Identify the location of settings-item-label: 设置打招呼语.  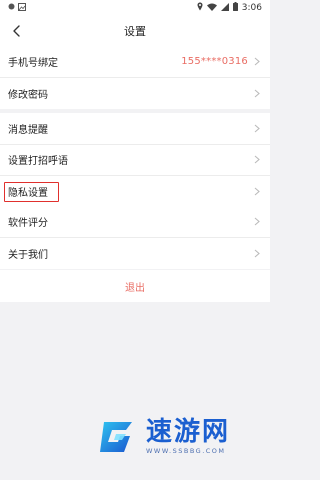
(38, 162).